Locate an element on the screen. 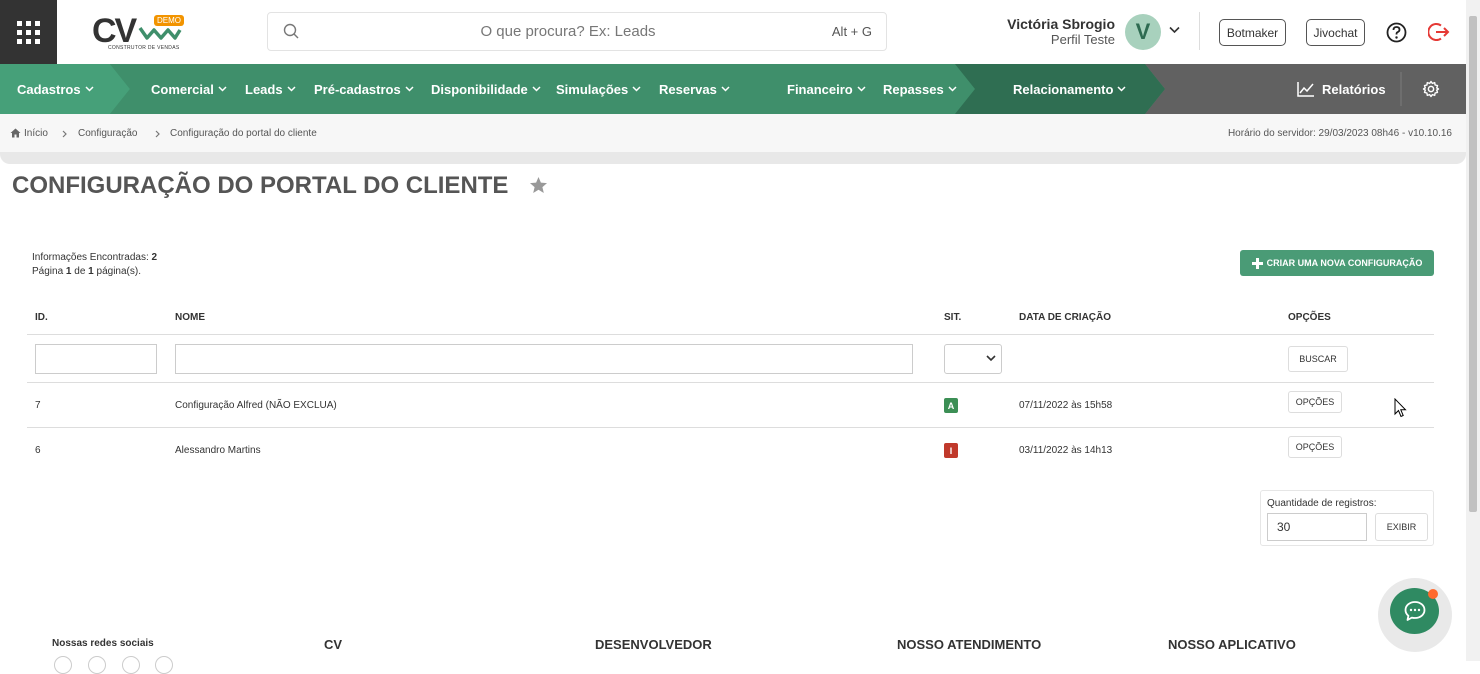  info-found-label: Informações Encontradas: is located at coordinates (90, 257).